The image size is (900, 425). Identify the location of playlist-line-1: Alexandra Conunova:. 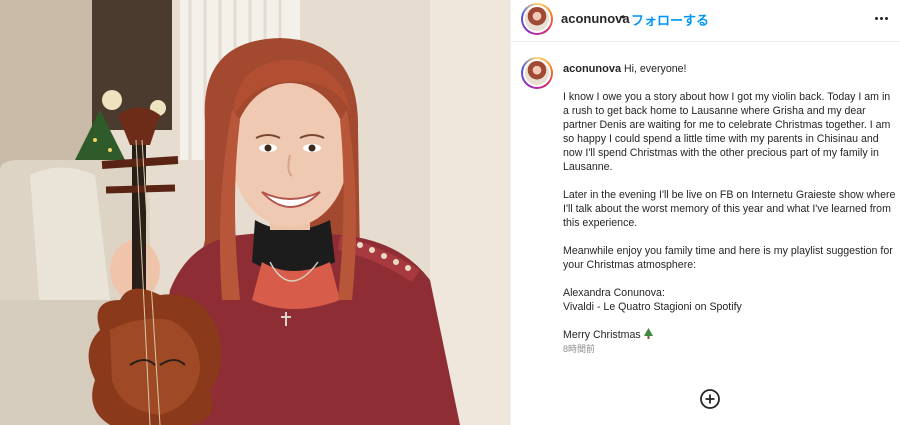
(614, 293).